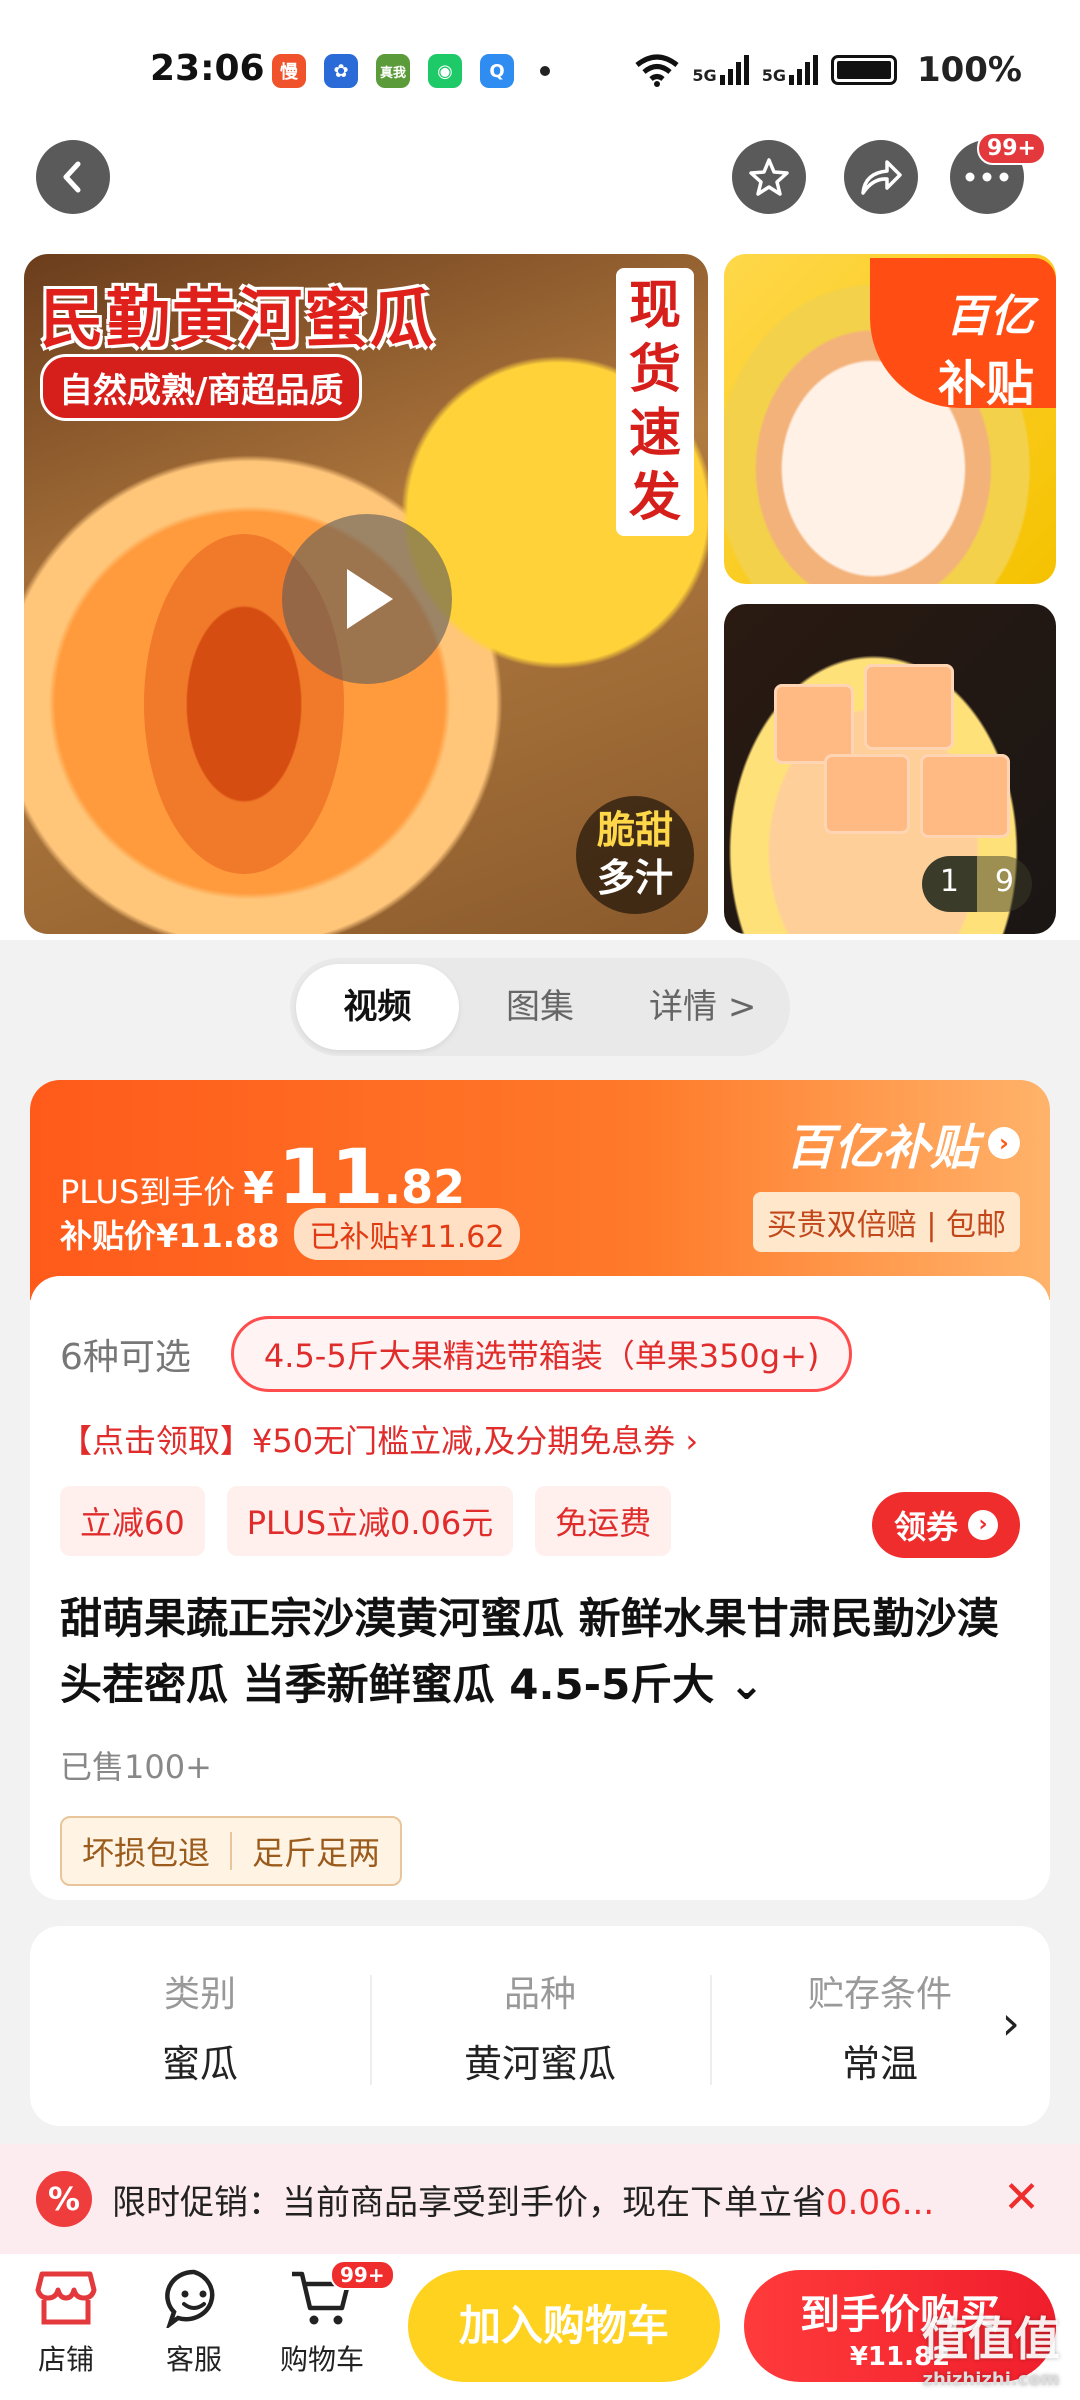  Describe the element at coordinates (540, 191) in the screenshot. I see `top-nav: 99+` at that location.